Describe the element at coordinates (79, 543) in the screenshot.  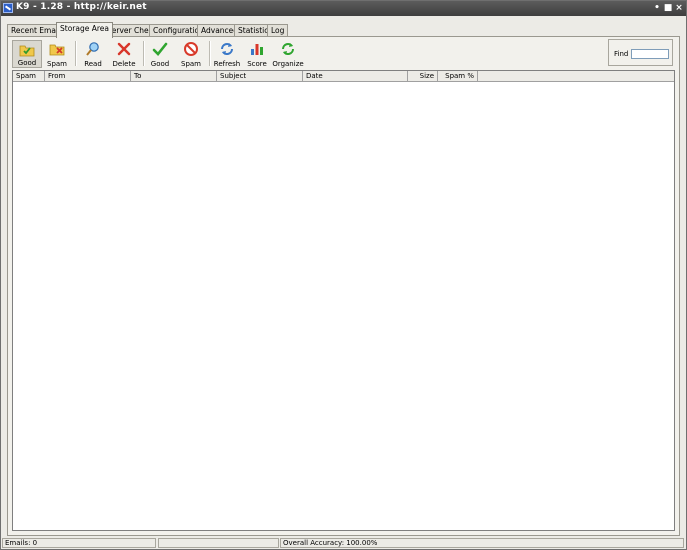
I see `status-emails: Emails: 0` at that location.